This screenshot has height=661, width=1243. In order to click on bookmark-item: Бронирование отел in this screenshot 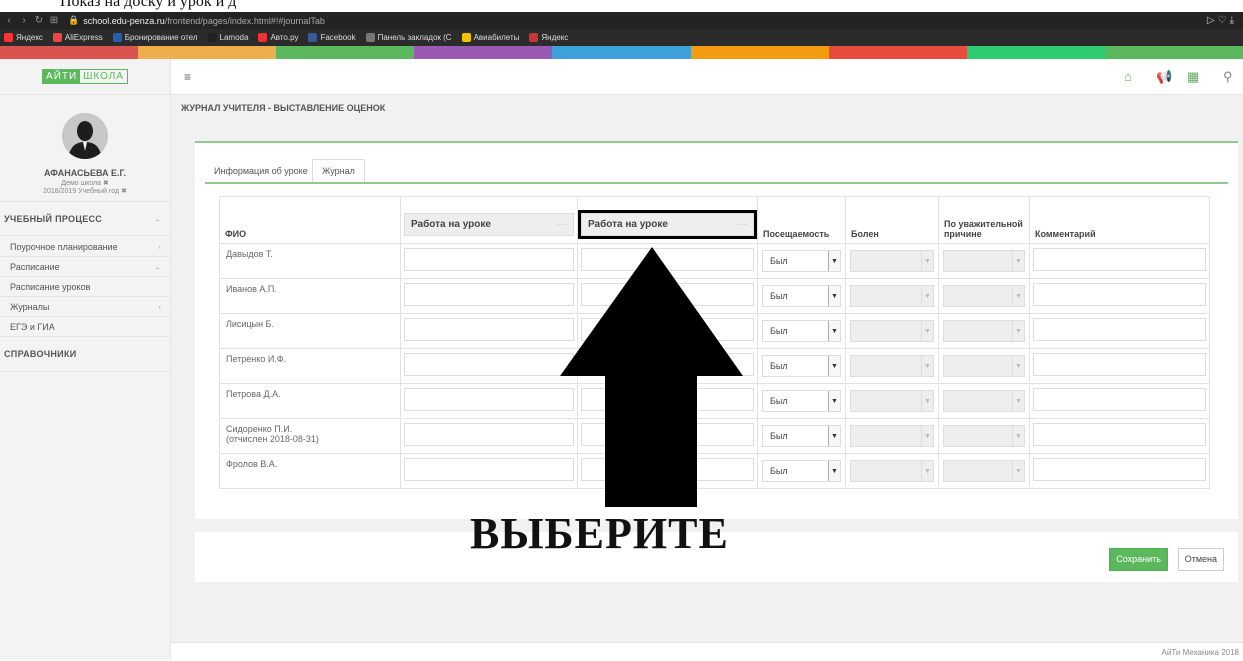, I will do `click(155, 37)`.